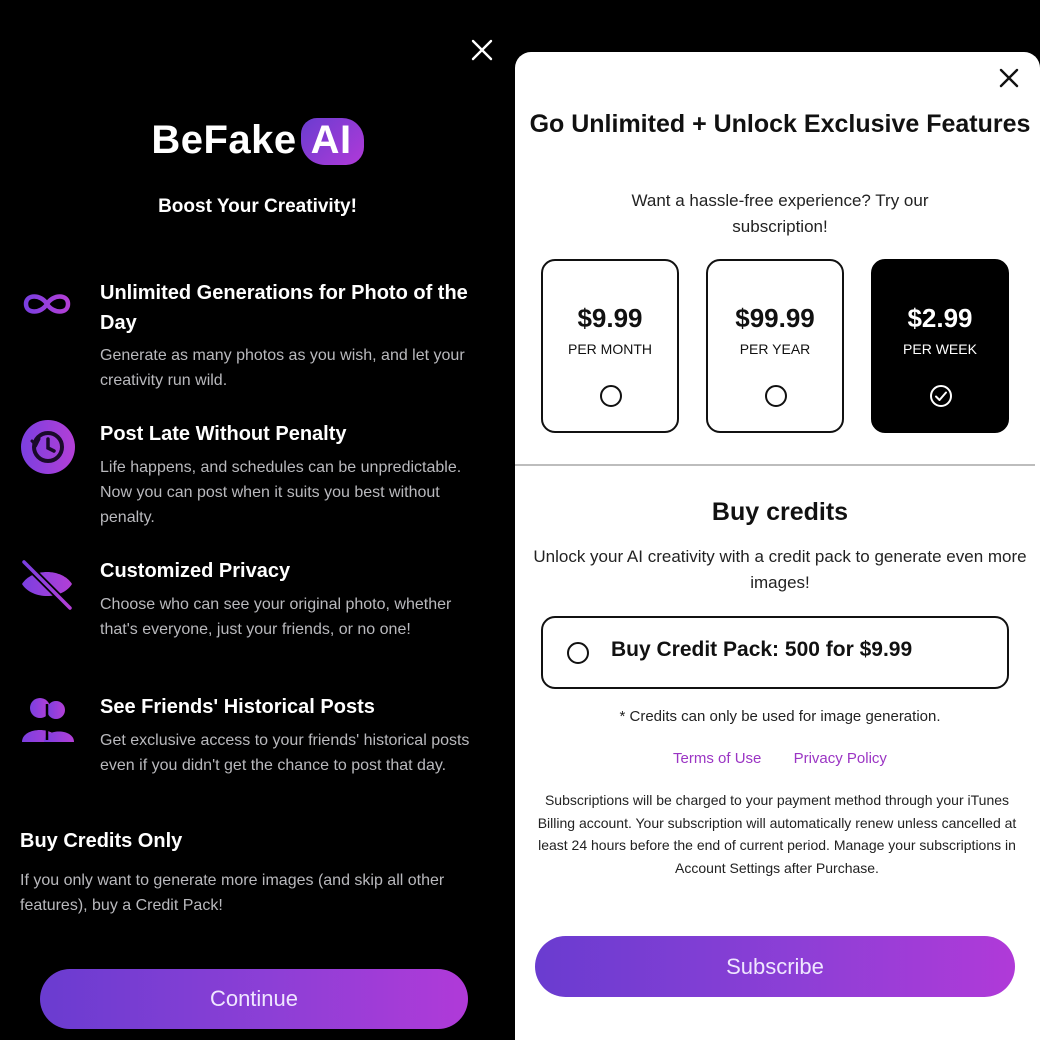 This screenshot has height=1040, width=1040. What do you see at coordinates (257, 206) in the screenshot?
I see `tagline: Boost Your Creativity!` at bounding box center [257, 206].